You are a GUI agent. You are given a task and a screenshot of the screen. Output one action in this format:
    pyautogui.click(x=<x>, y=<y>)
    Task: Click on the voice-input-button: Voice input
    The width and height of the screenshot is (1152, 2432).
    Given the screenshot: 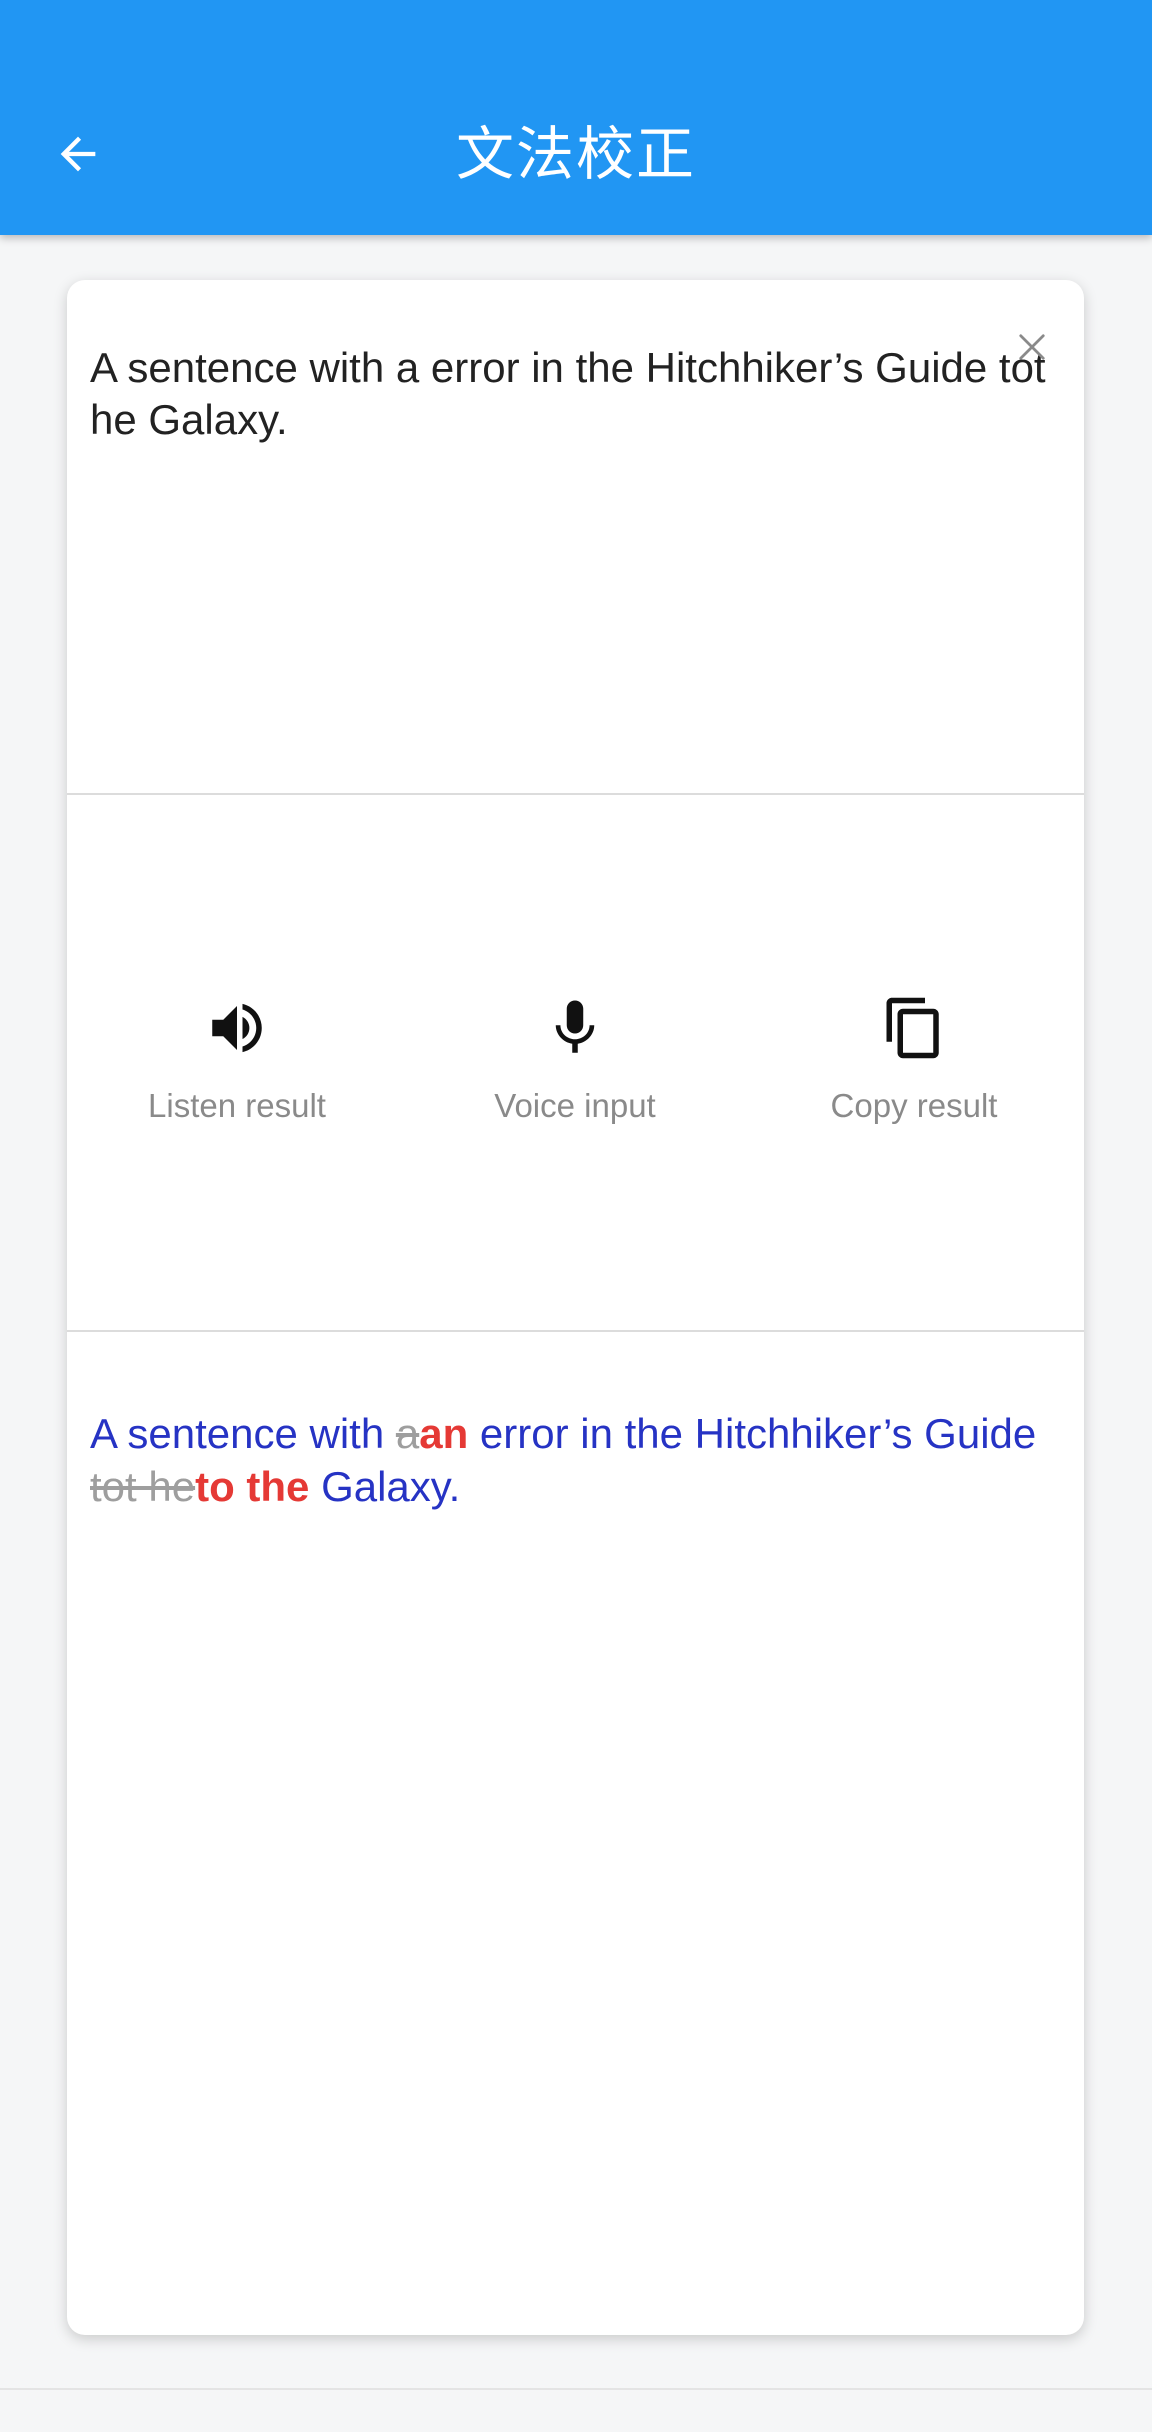 What is the action you would take?
    pyautogui.click(x=575, y=1062)
    